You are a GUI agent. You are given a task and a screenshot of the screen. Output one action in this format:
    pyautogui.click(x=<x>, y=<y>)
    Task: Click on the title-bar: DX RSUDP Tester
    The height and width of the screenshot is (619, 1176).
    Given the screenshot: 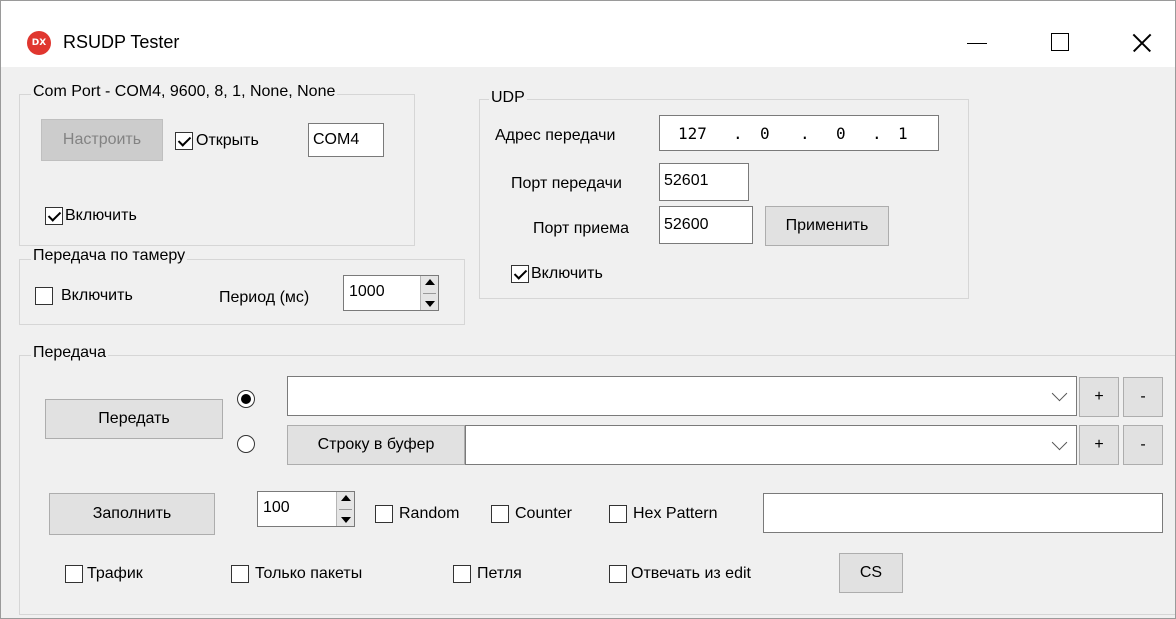 What is the action you would take?
    pyautogui.click(x=588, y=34)
    